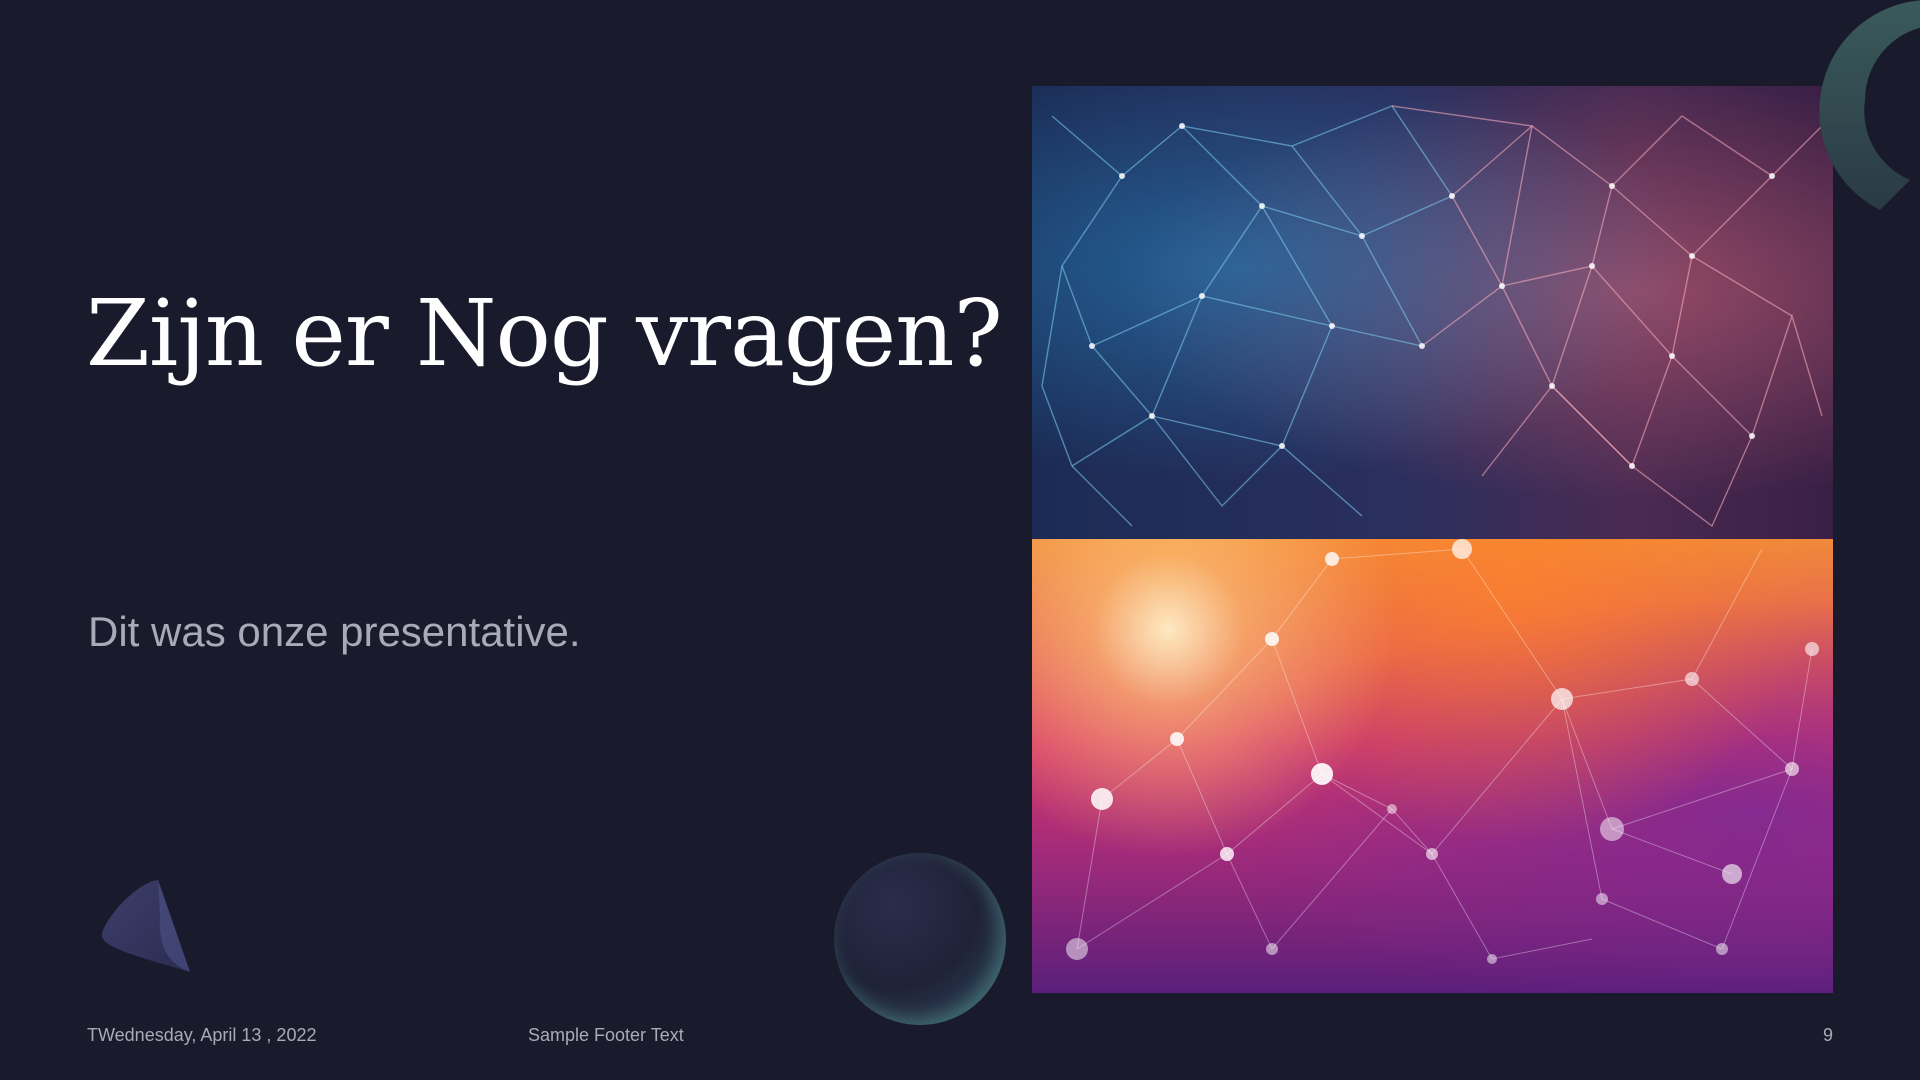 The image size is (1920, 1080). I want to click on footer-date: TWednesday, April 13 , 2022, so click(202, 1035).